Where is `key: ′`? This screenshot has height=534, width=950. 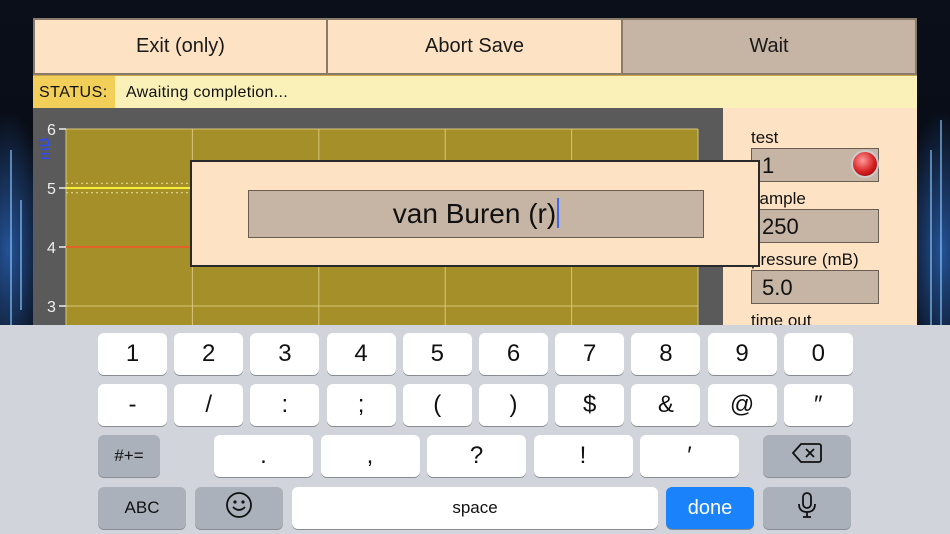 key: ′ is located at coordinates (689, 456).